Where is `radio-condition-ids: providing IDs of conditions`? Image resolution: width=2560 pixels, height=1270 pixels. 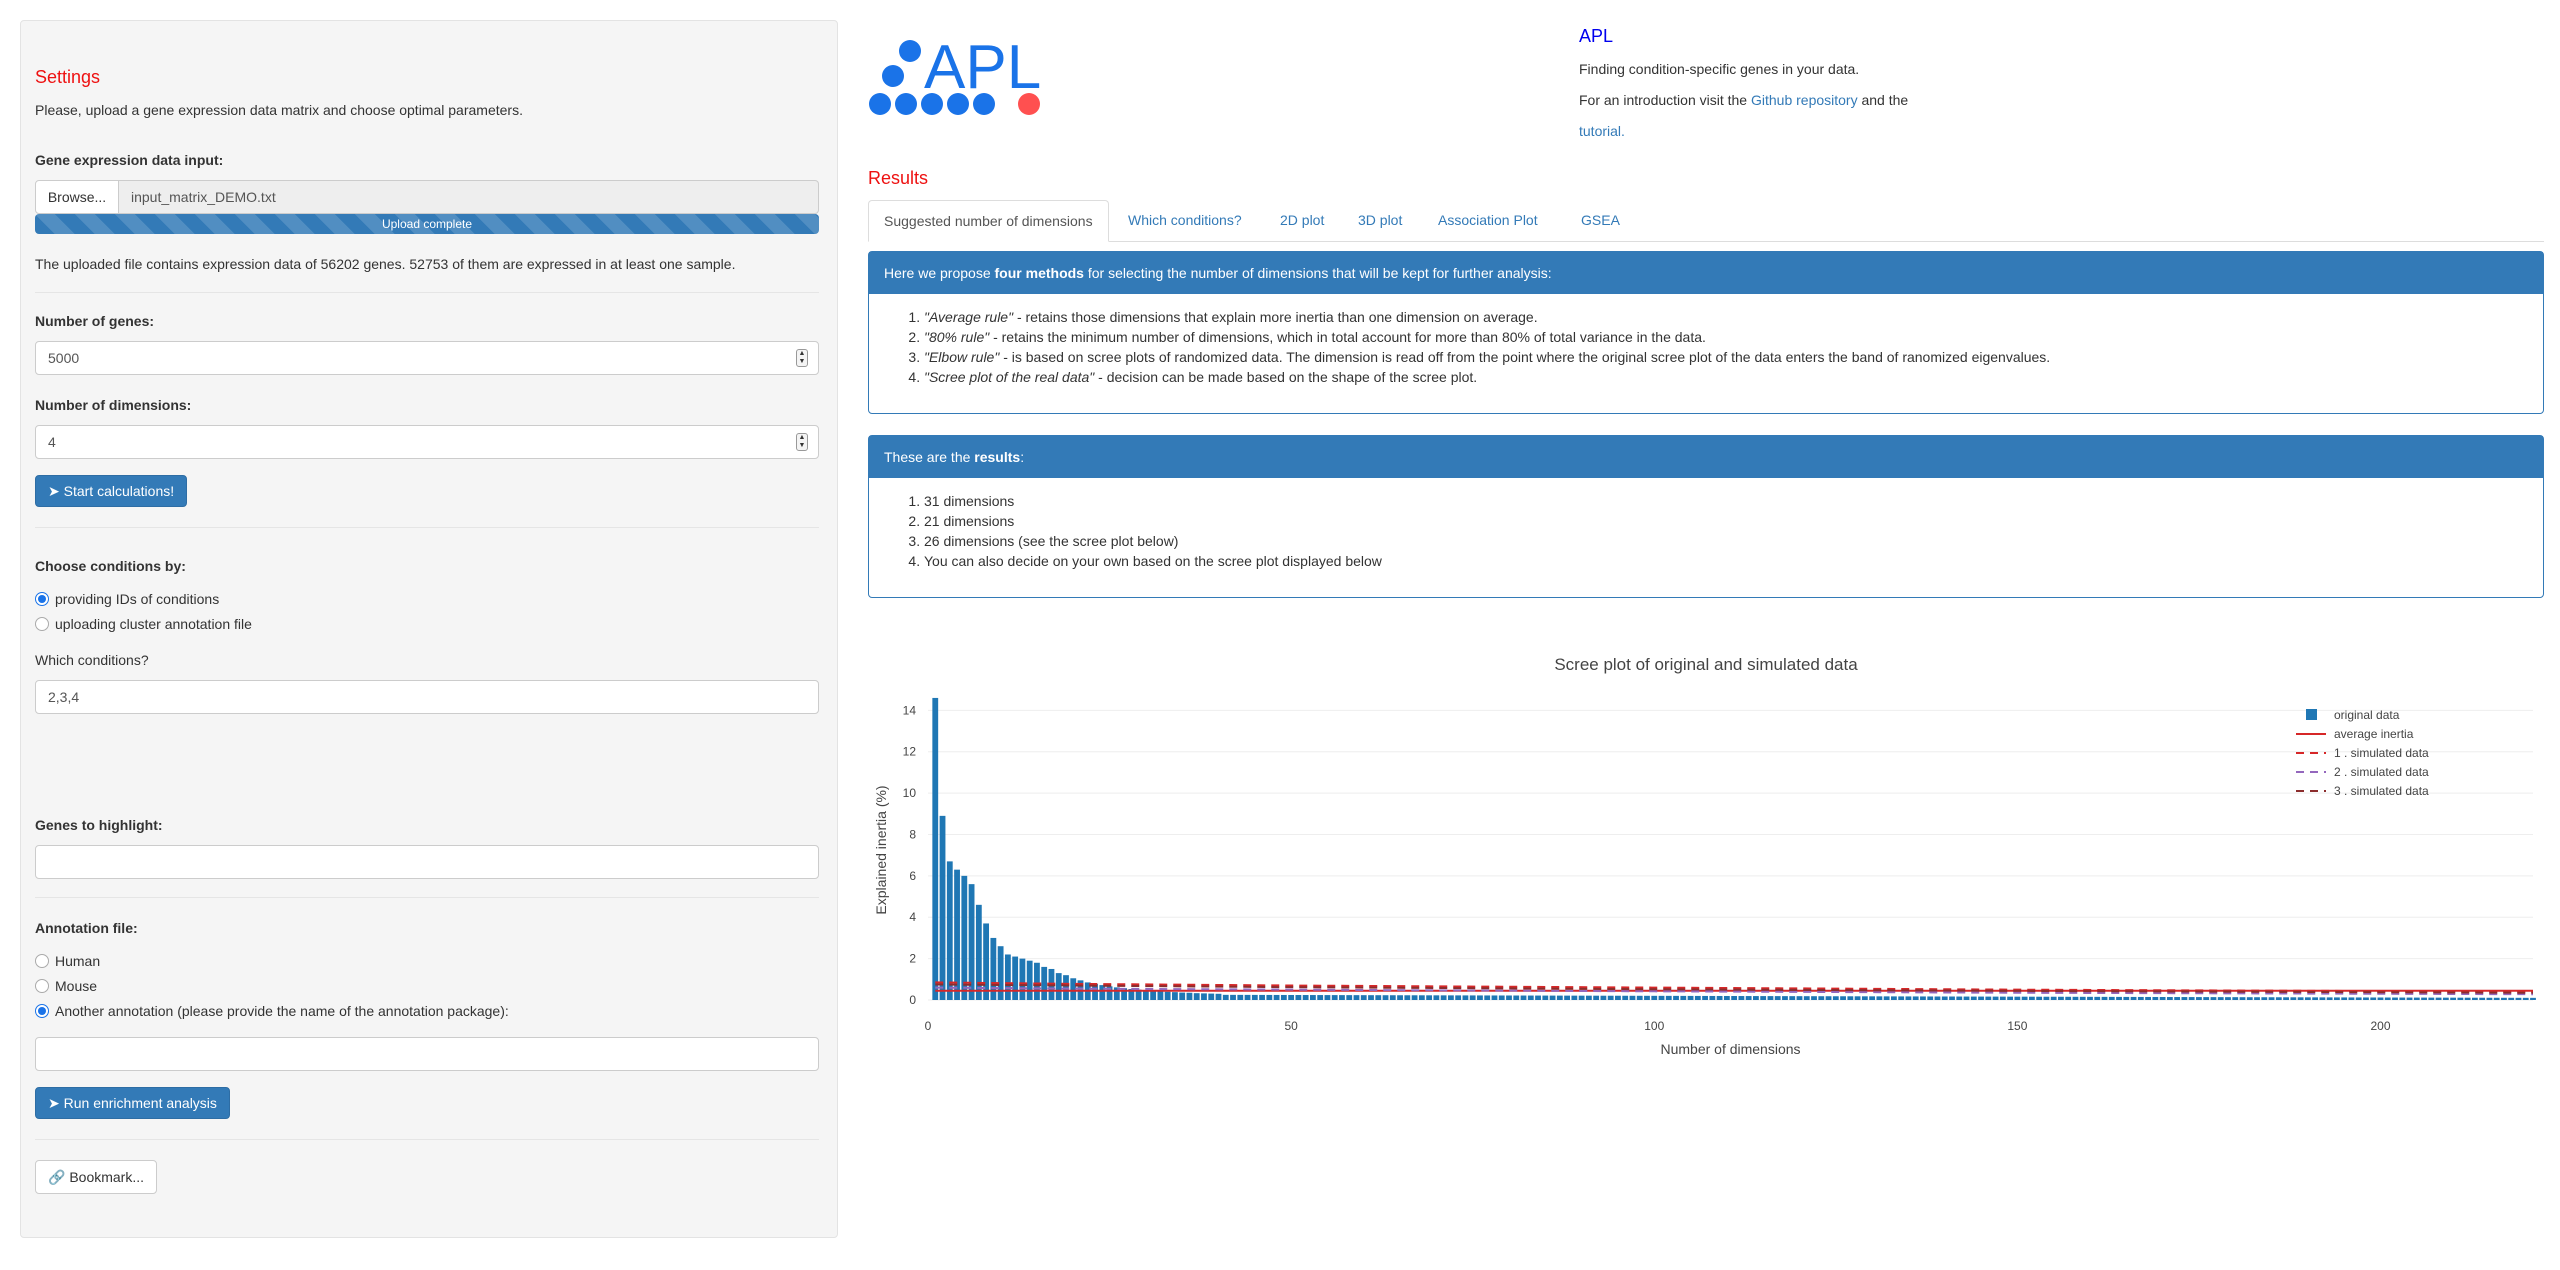
radio-condition-ids: providing IDs of conditions is located at coordinates (426, 598).